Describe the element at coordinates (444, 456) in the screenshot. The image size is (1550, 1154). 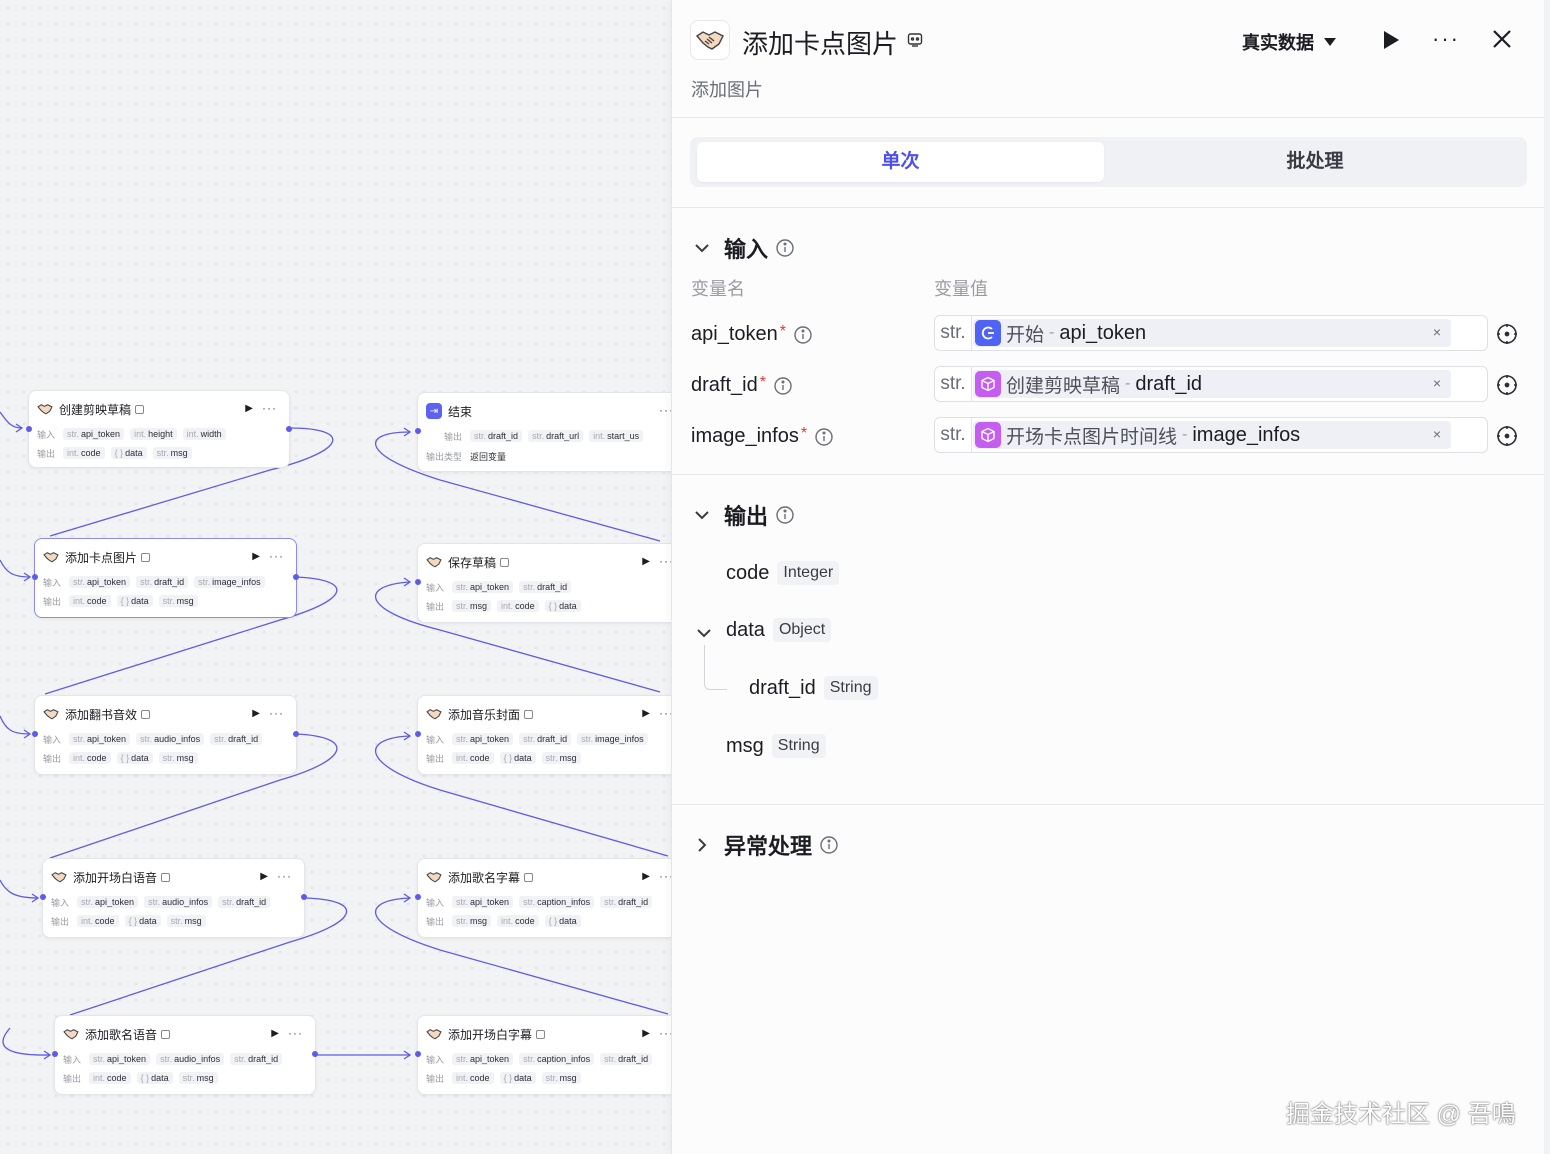
I see `row-label: 输出类型` at that location.